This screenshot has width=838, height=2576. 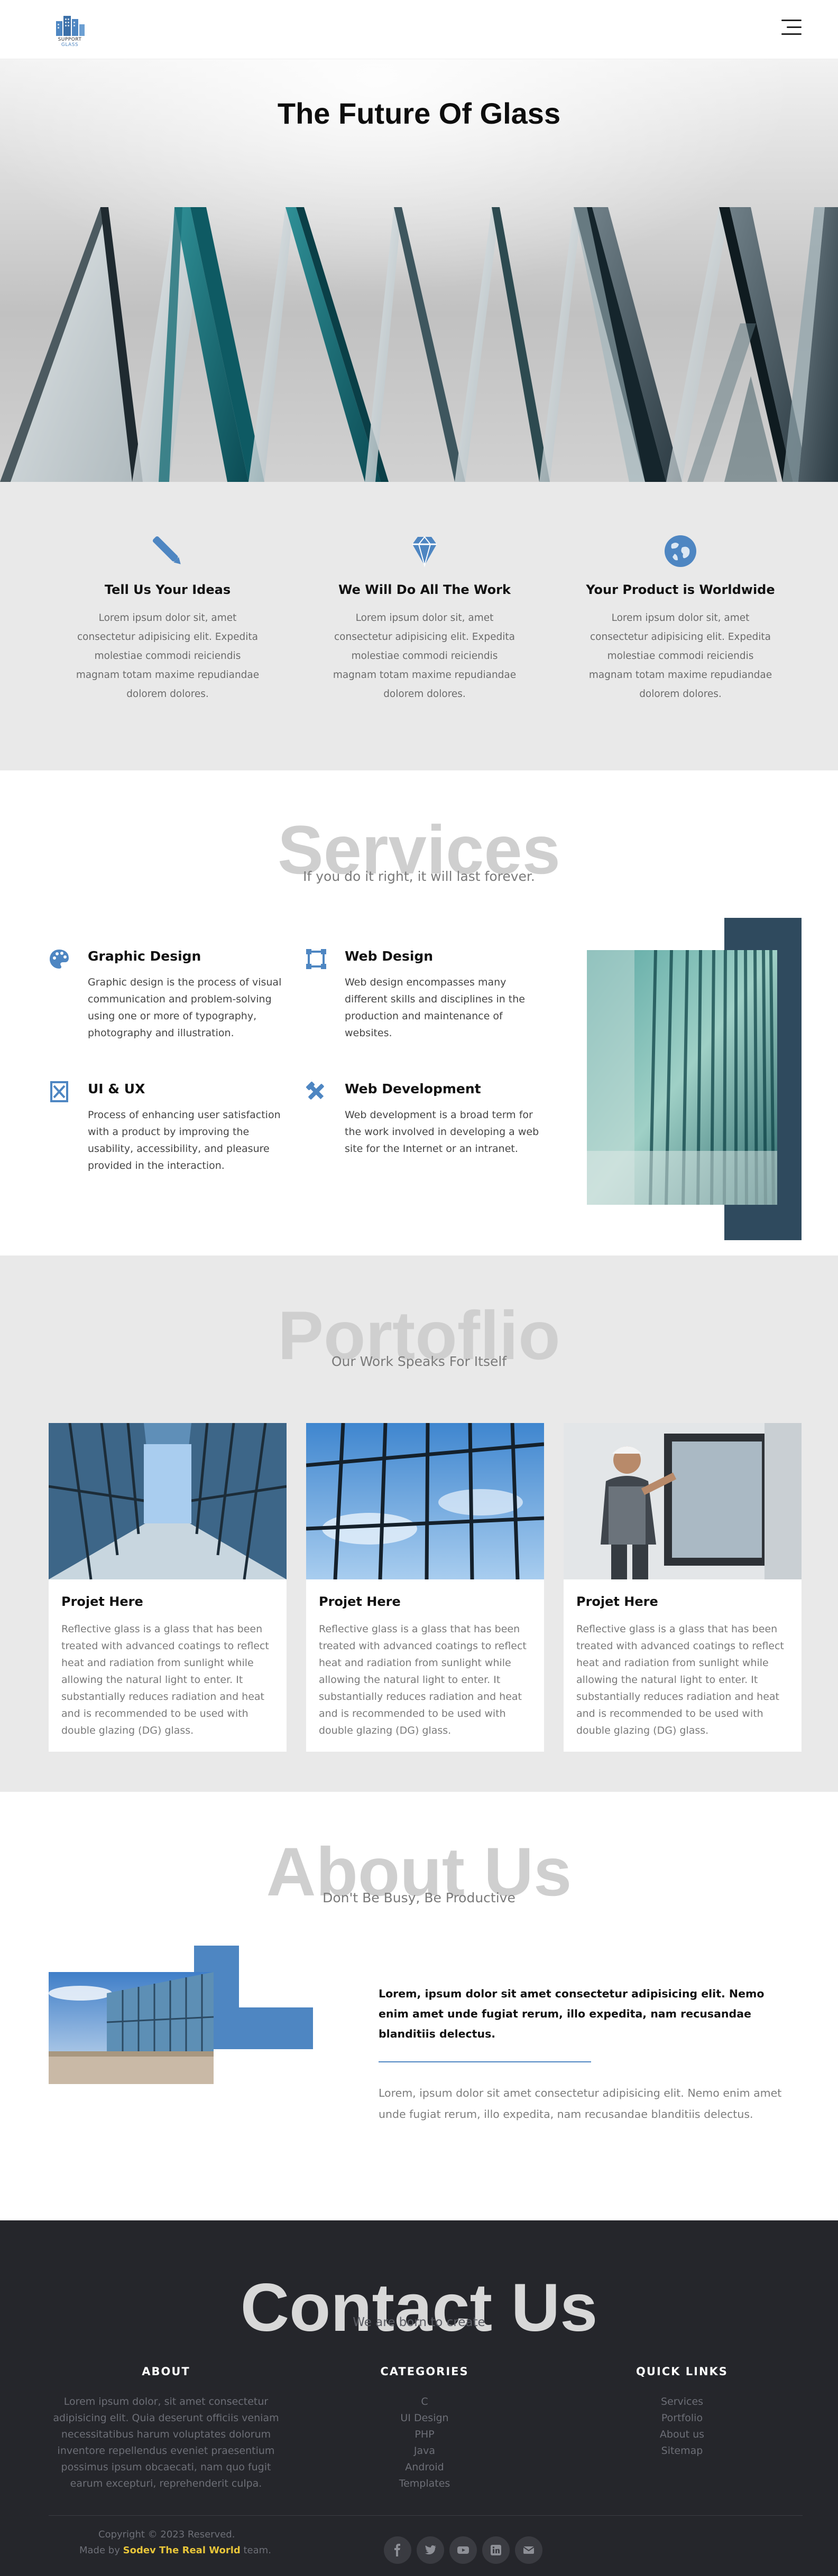 I want to click on youtube-icon, so click(x=463, y=2550).